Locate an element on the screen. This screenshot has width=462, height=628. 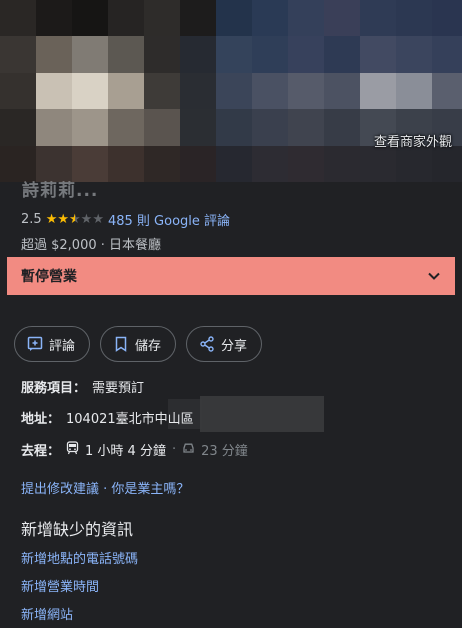
service-row: 服務項目： 需要預訂 is located at coordinates (82, 386).